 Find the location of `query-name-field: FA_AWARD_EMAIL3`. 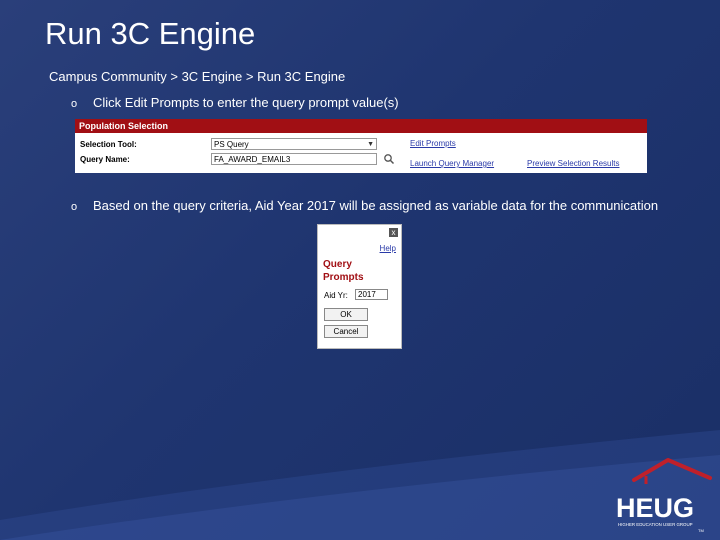

query-name-field: FA_AWARD_EMAIL3 is located at coordinates (294, 159).